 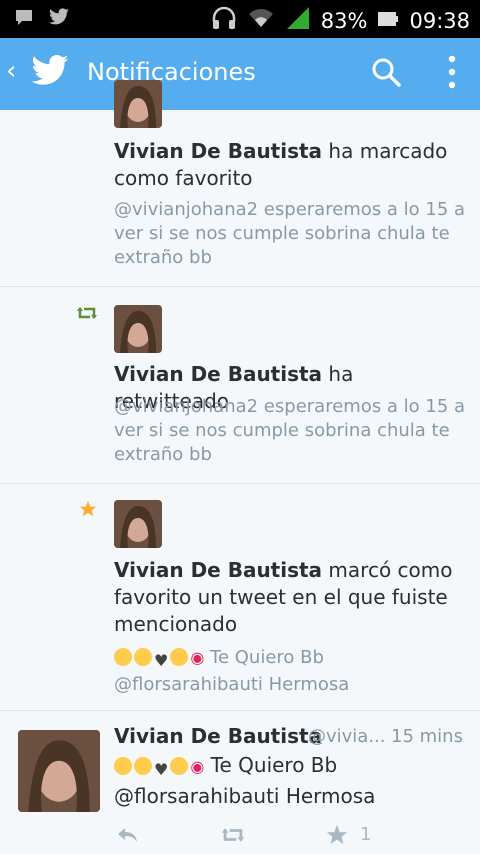 What do you see at coordinates (344, 20) in the screenshot?
I see `battery-percent: 83%` at bounding box center [344, 20].